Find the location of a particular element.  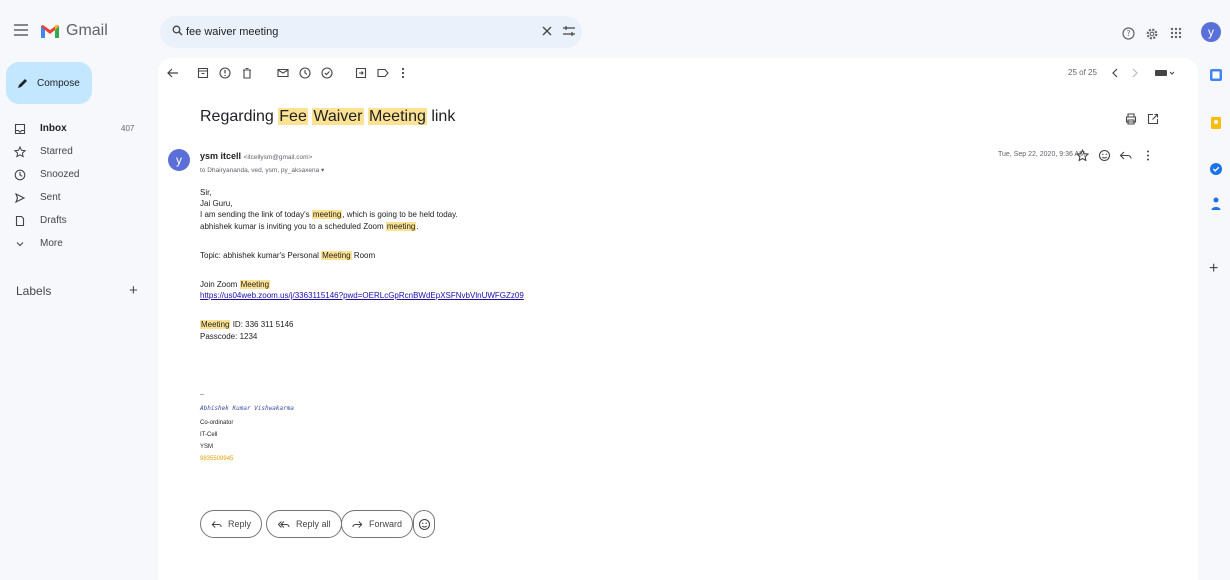

sender-name: ysm itcell is located at coordinates (220, 156).